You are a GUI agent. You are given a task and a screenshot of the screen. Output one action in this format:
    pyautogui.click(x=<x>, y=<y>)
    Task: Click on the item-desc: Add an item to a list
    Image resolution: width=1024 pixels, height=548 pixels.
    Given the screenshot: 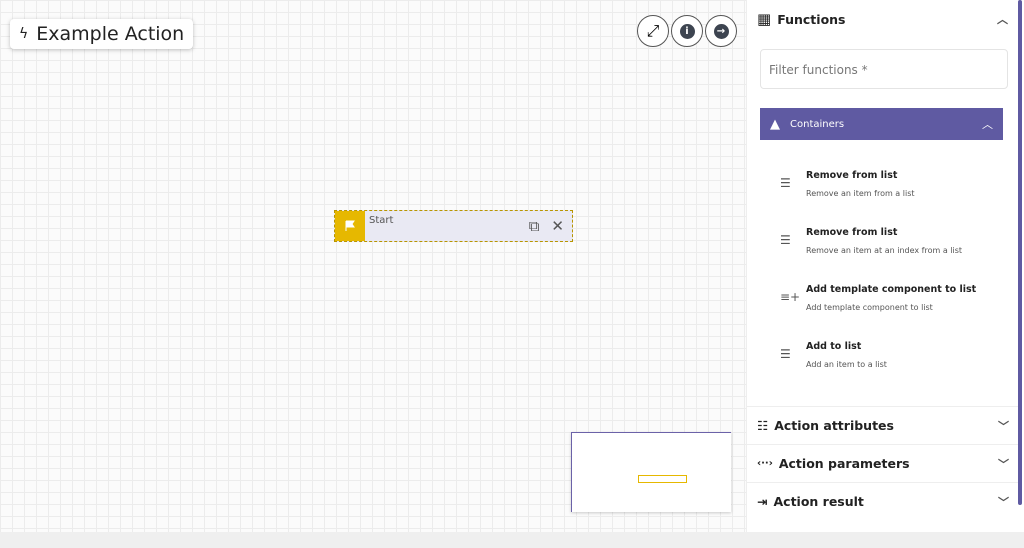 What is the action you would take?
    pyautogui.click(x=846, y=364)
    